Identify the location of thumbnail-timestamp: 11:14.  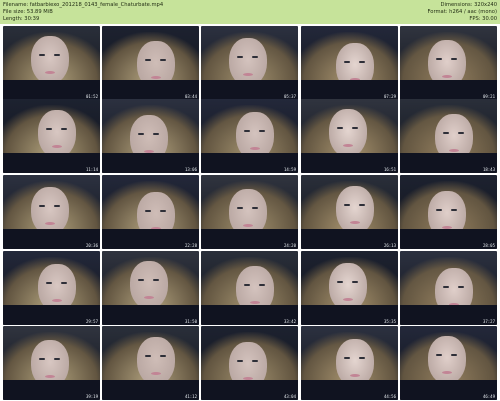
(91, 169).